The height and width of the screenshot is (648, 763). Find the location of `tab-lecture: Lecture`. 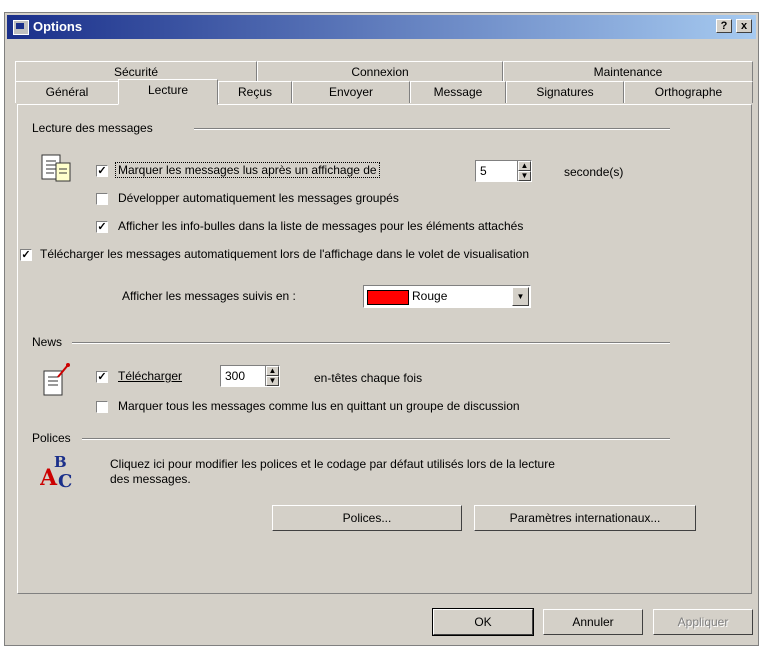

tab-lecture: Lecture is located at coordinates (168, 92).